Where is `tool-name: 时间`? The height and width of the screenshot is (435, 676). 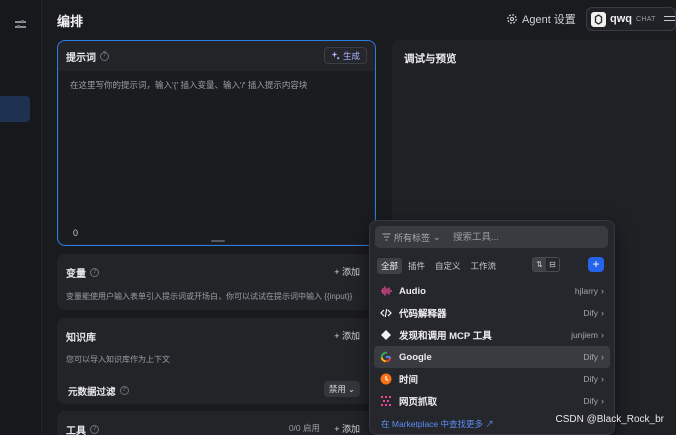 tool-name: 时间 is located at coordinates (409, 380).